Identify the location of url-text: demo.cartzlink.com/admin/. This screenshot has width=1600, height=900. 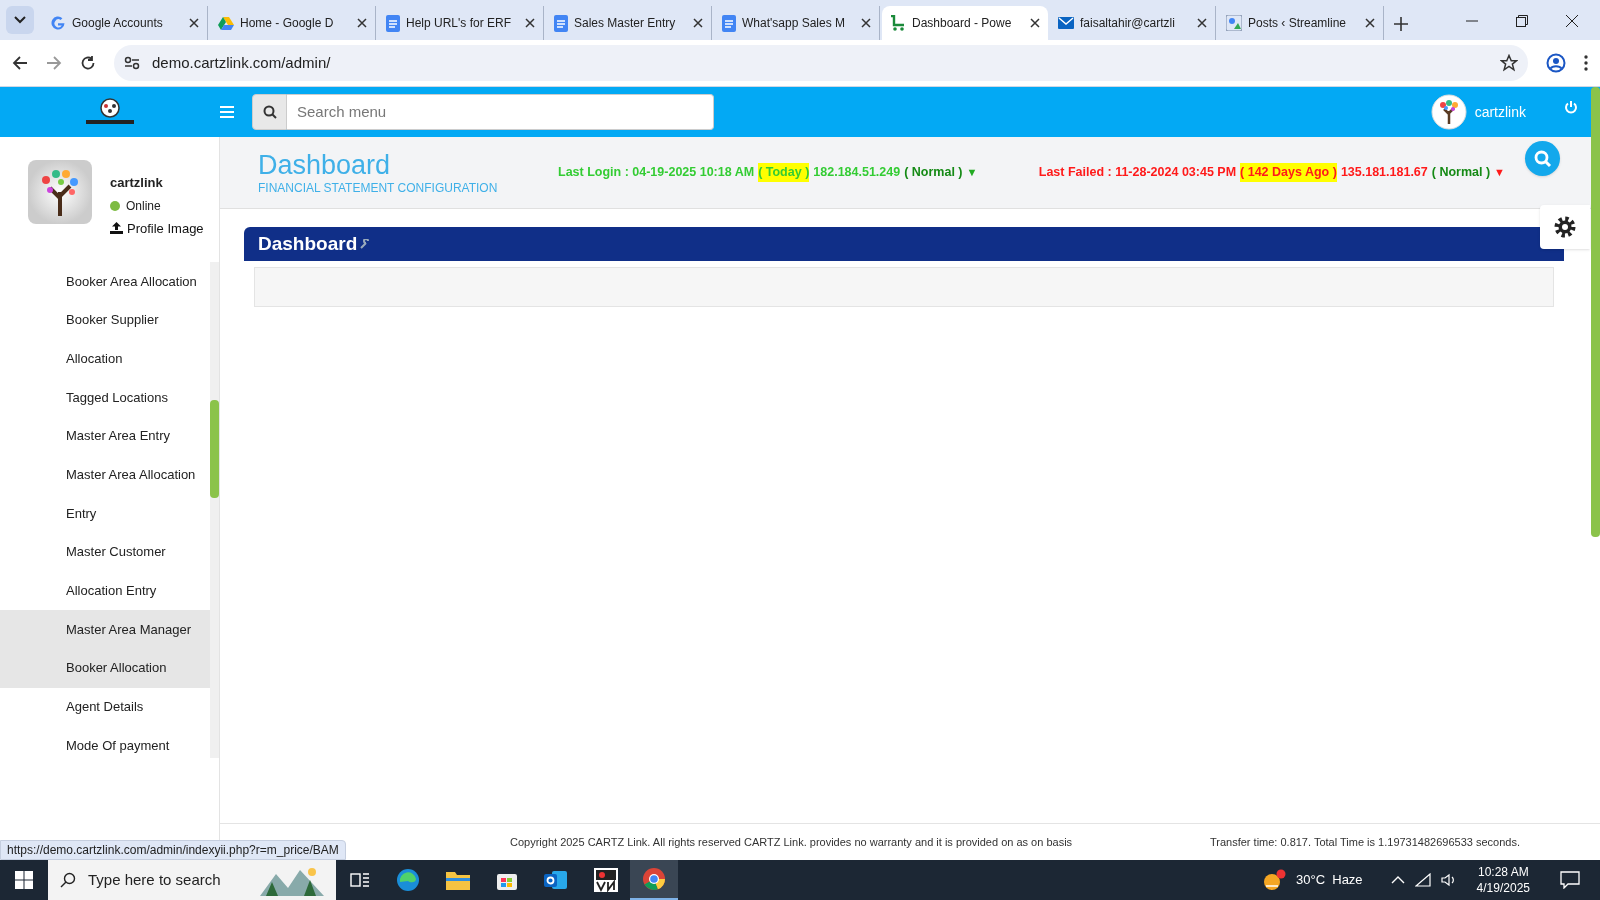
(242, 62).